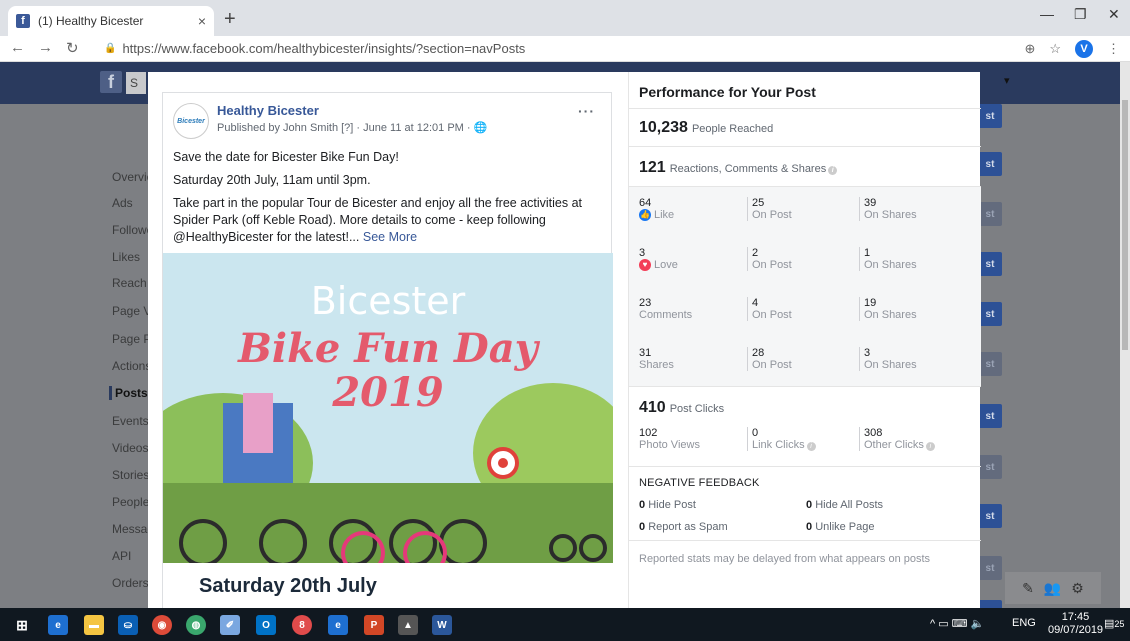 Image resolution: width=1130 pixels, height=641 pixels. What do you see at coordinates (302, 625) in the screenshot?
I see `8x8-icon: 8` at bounding box center [302, 625].